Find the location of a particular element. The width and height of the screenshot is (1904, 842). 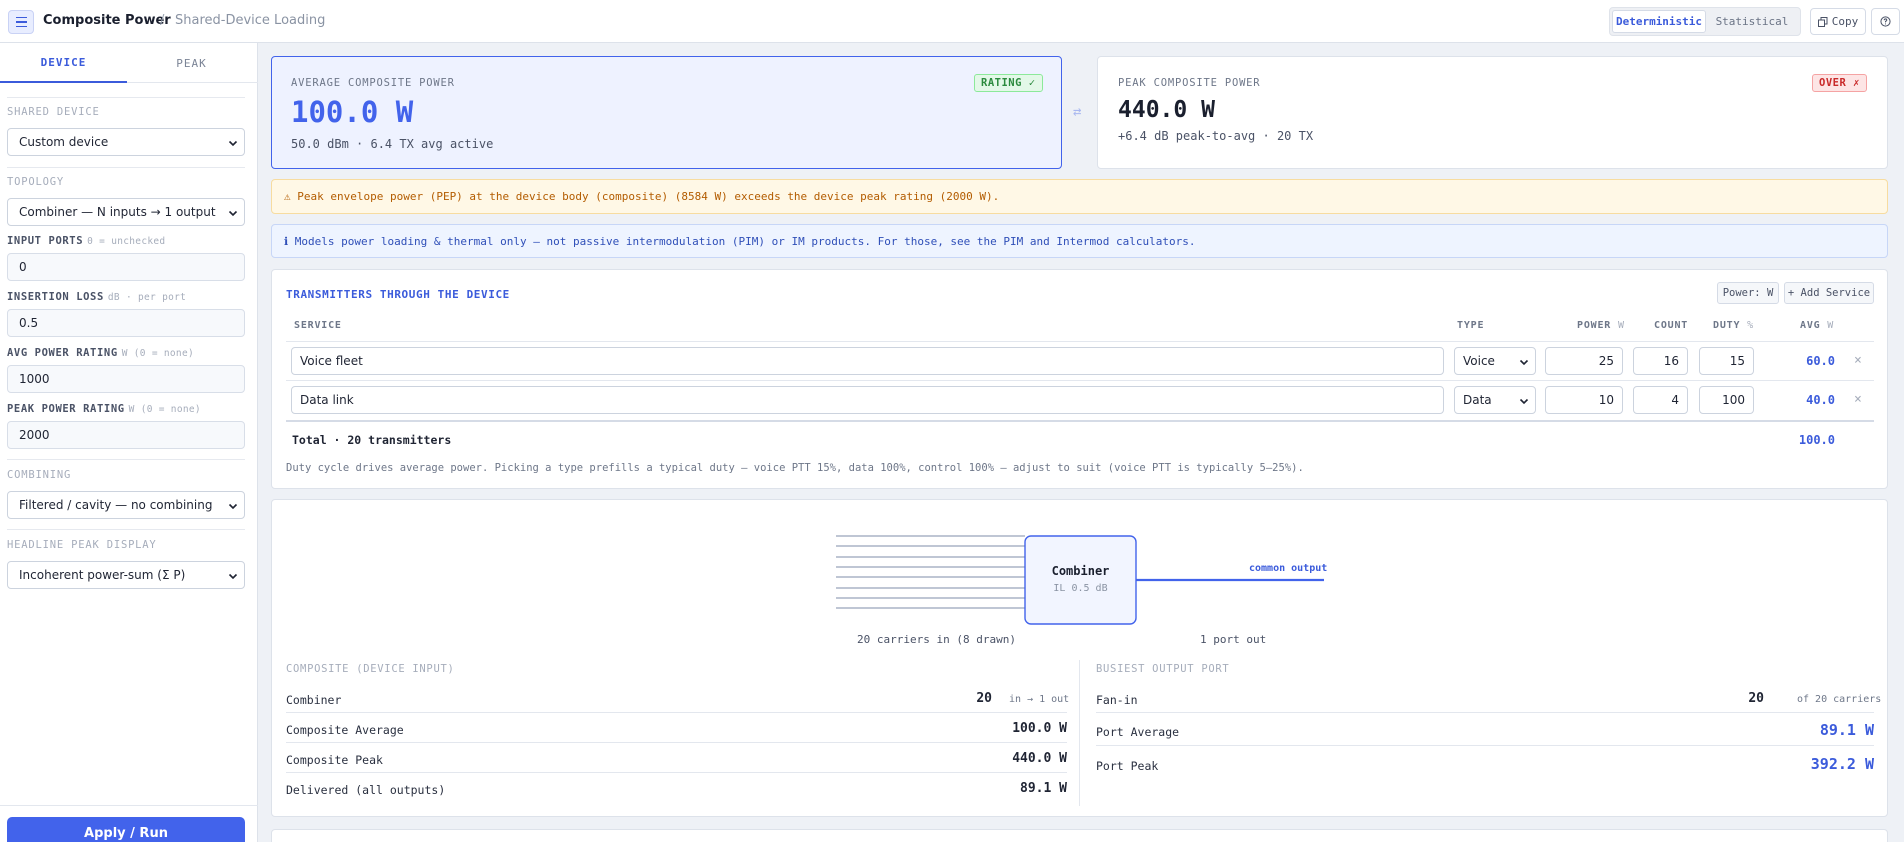

topology-label: TOPOLOGY is located at coordinates (35, 182).